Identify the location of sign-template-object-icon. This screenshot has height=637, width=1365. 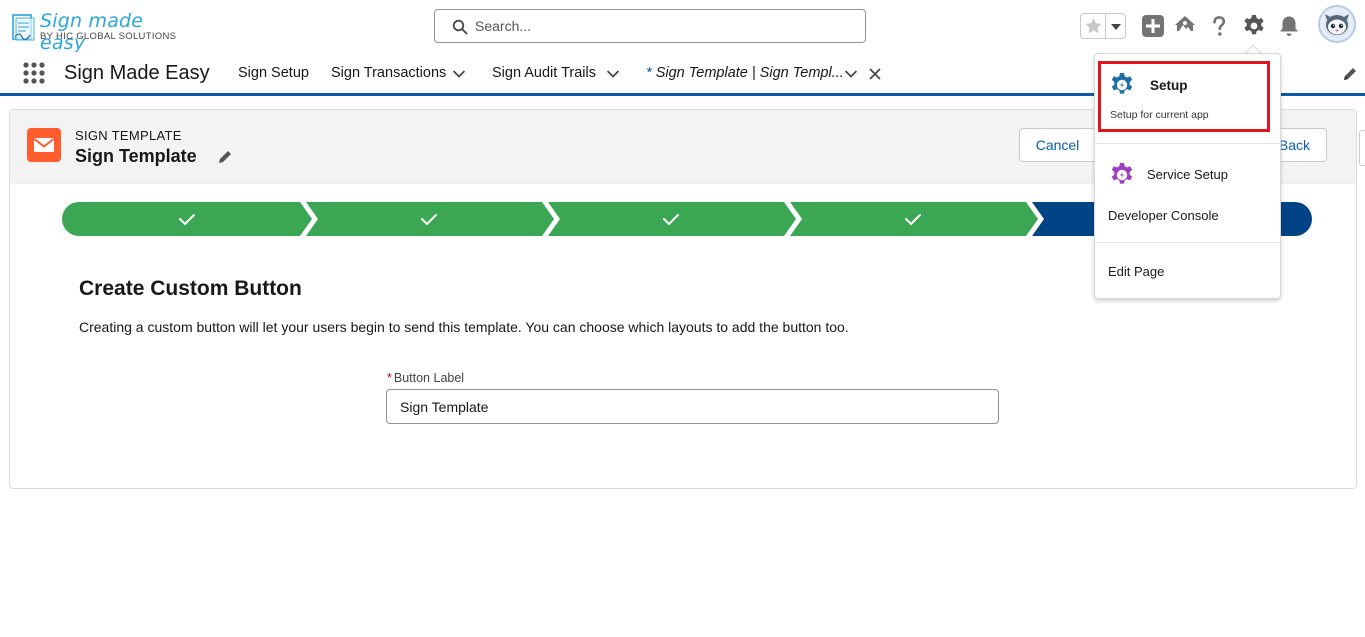
(44, 145).